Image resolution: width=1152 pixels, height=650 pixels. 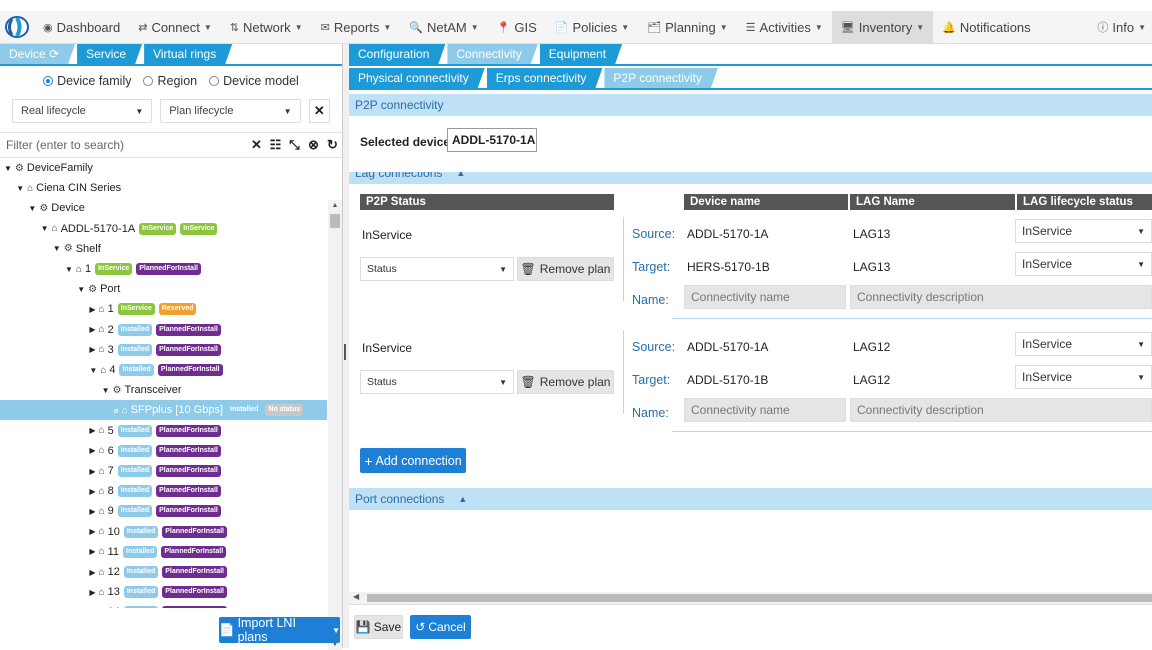 I want to click on tab-connectivity: Connectivity, so click(x=492, y=54).